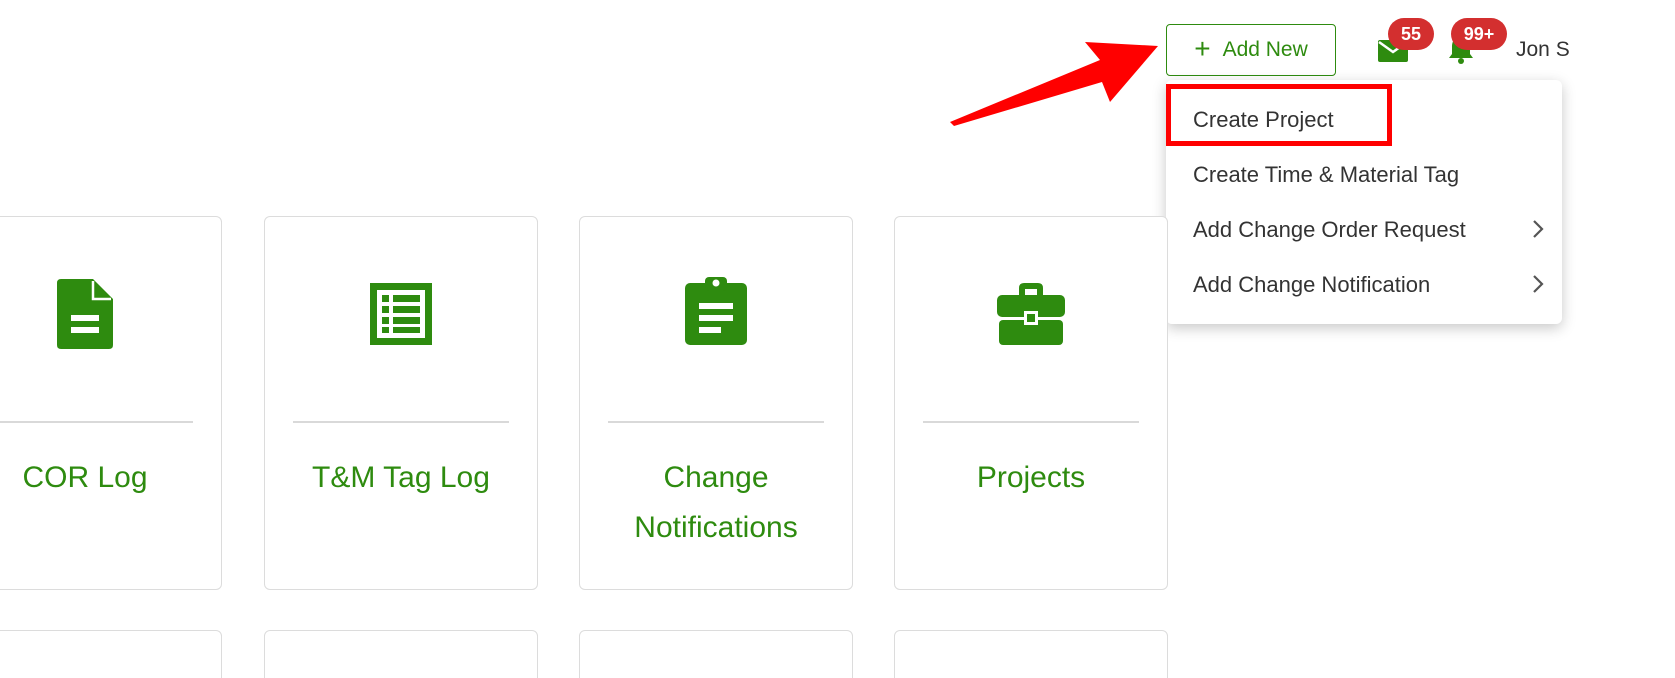  What do you see at coordinates (1263, 119) in the screenshot?
I see `menu-item-label: Create Project` at bounding box center [1263, 119].